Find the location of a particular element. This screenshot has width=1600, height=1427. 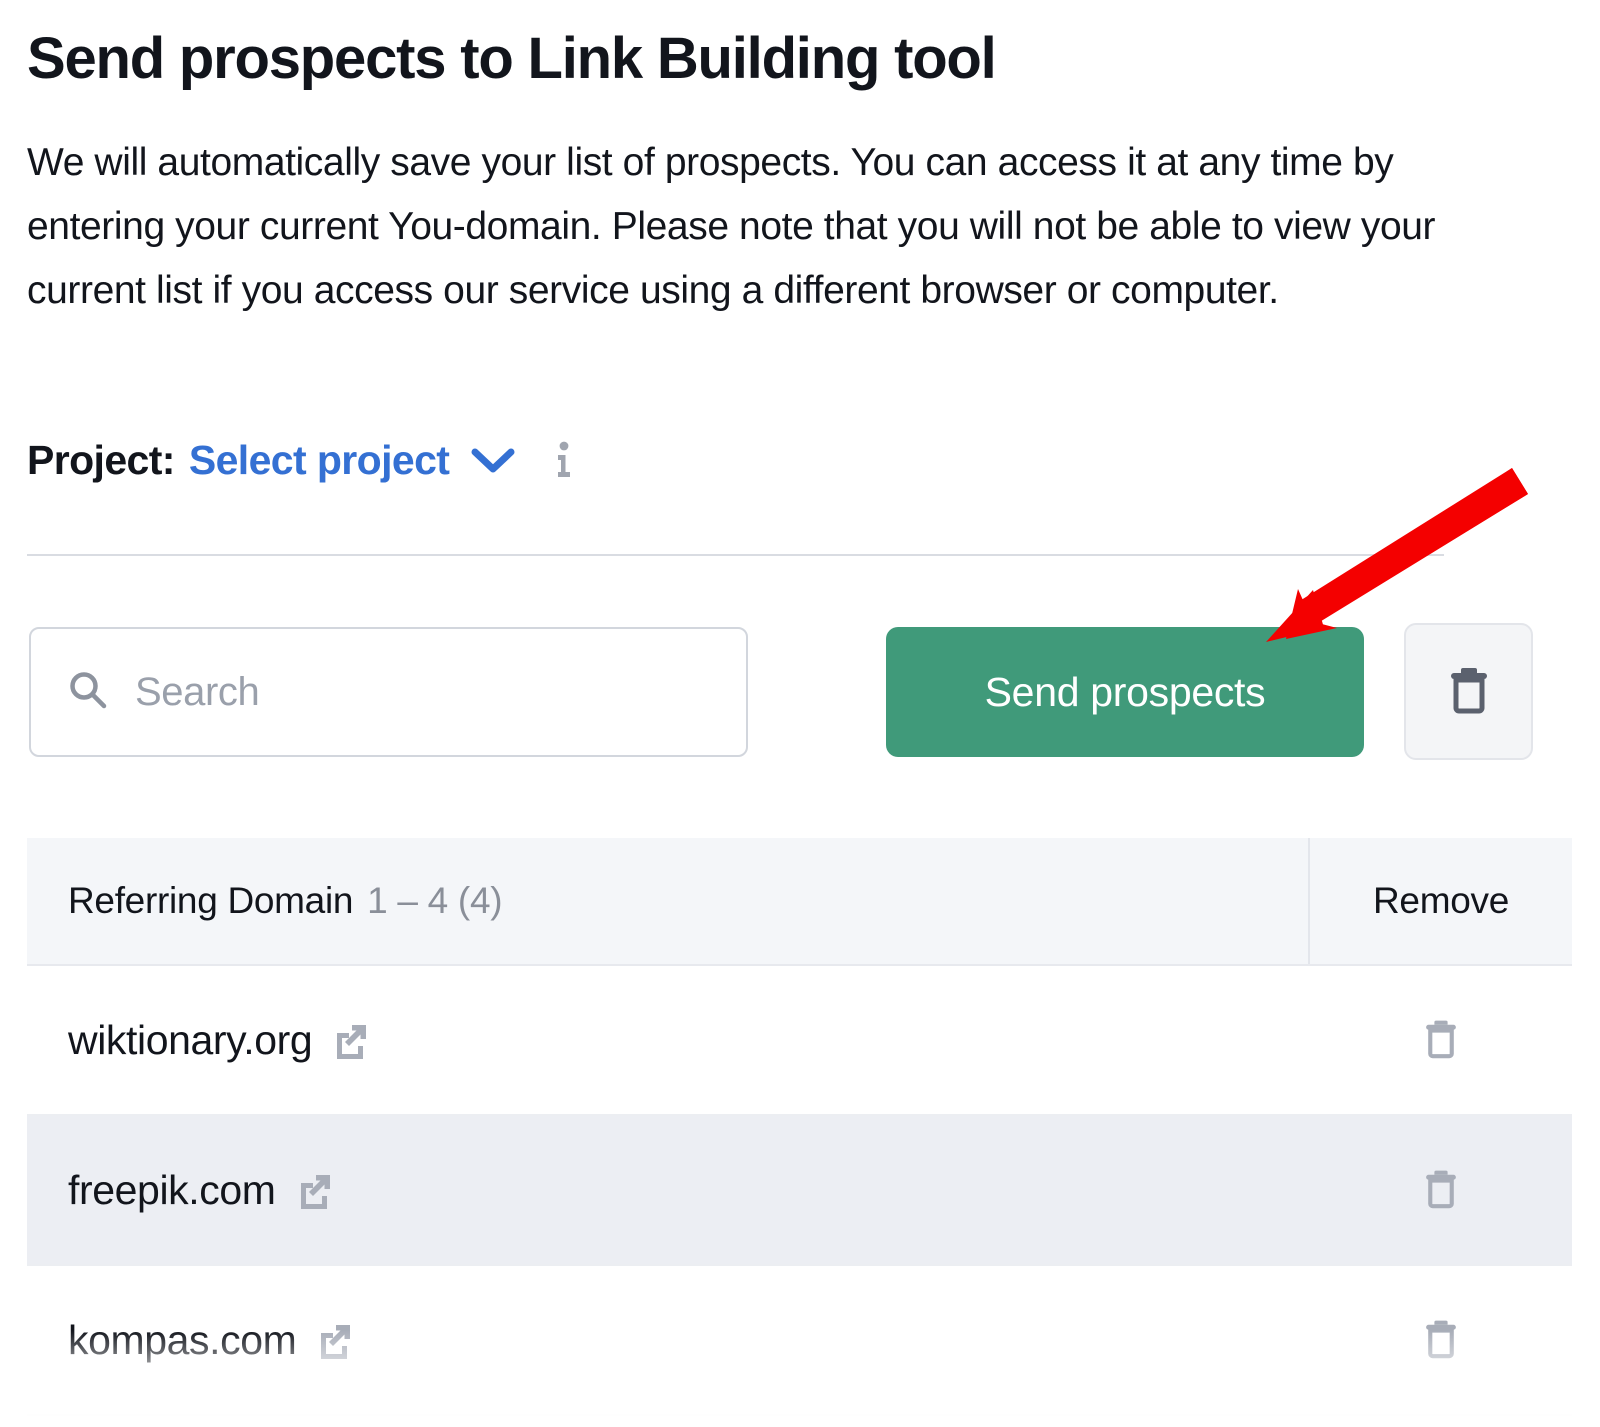

red-arrow-icon is located at coordinates (1390, 550).